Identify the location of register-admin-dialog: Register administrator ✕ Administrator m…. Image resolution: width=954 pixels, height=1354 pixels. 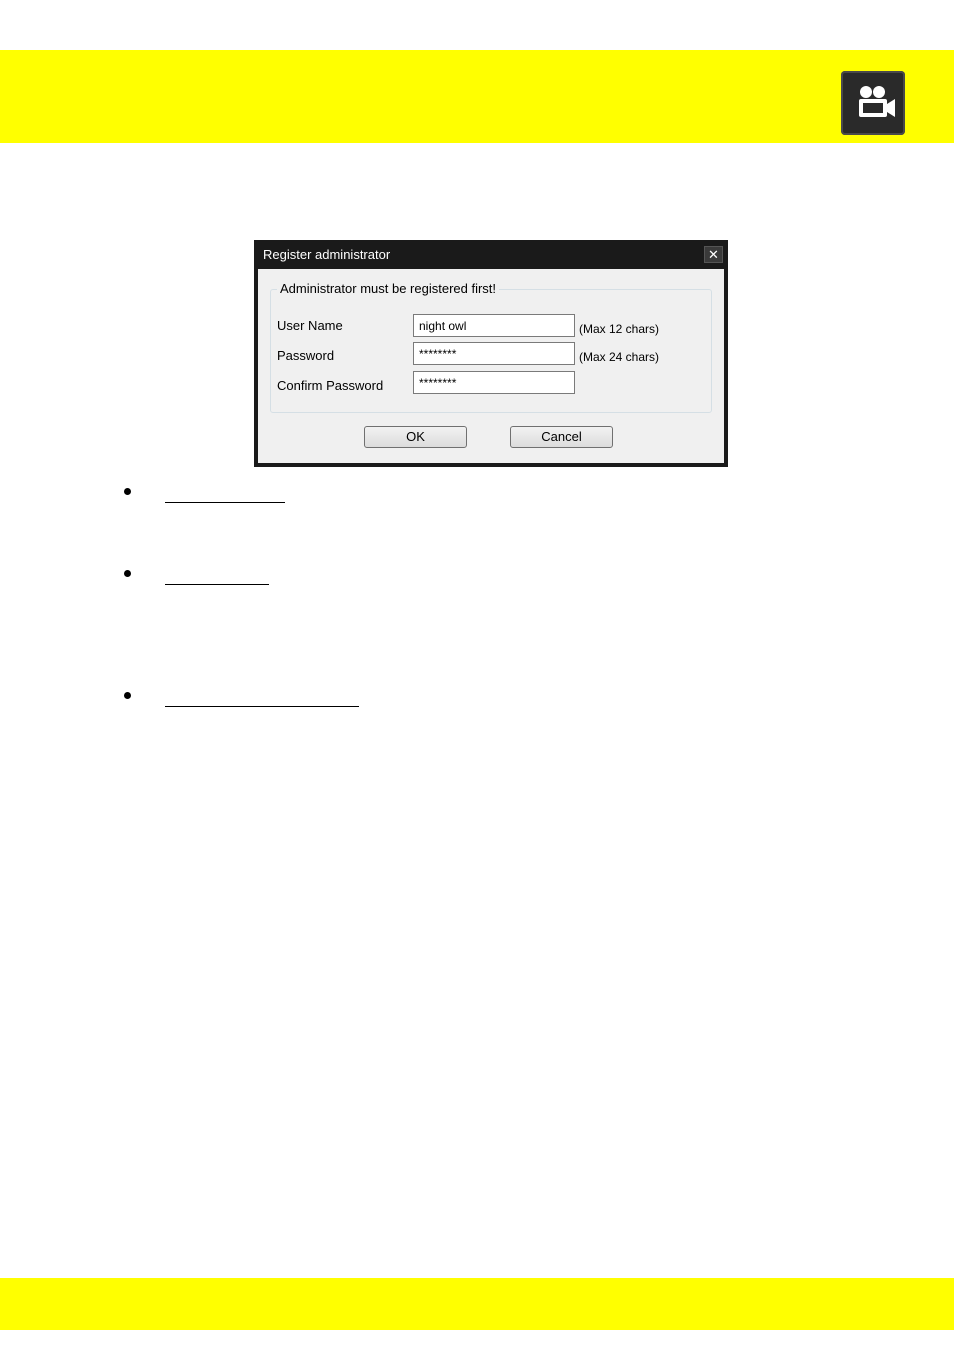
(491, 353).